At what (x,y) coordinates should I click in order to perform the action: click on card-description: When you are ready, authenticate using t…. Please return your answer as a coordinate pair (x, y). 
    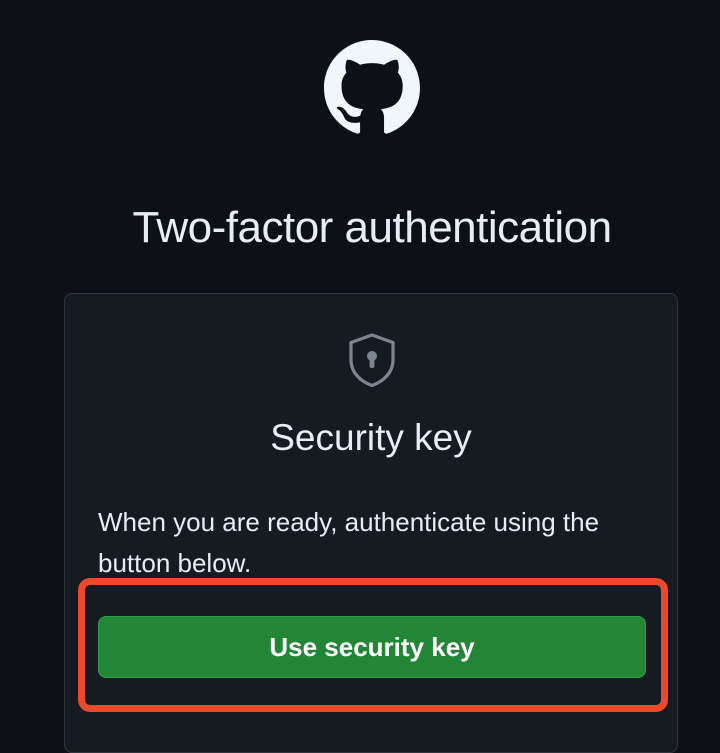
    Looking at the image, I should click on (349, 542).